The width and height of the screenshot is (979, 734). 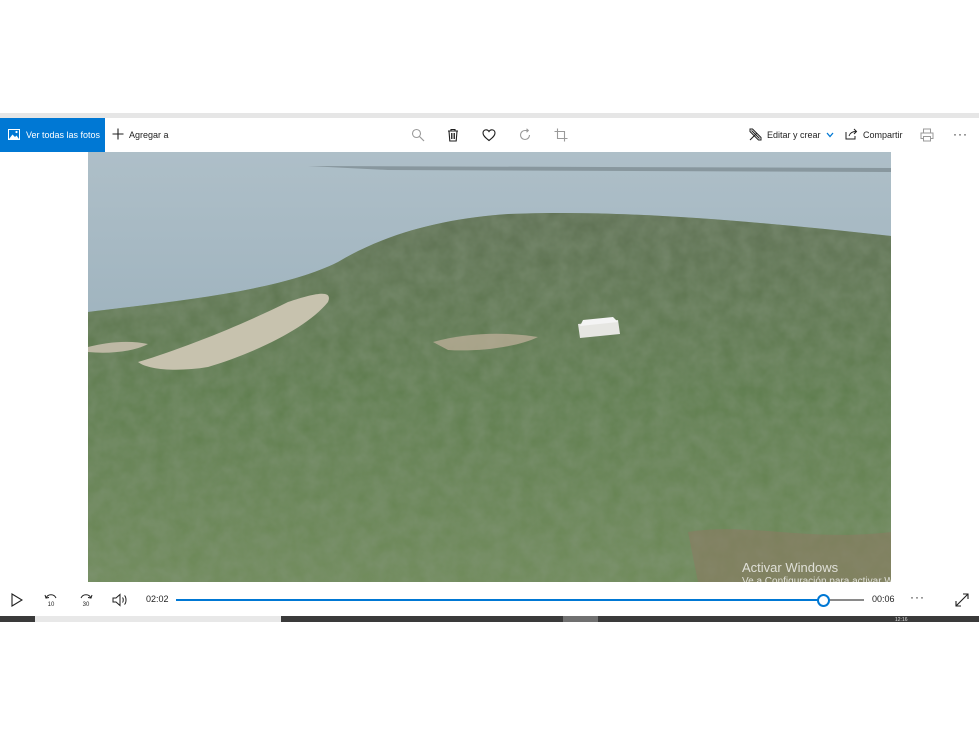 What do you see at coordinates (453, 135) in the screenshot?
I see `delete-icon` at bounding box center [453, 135].